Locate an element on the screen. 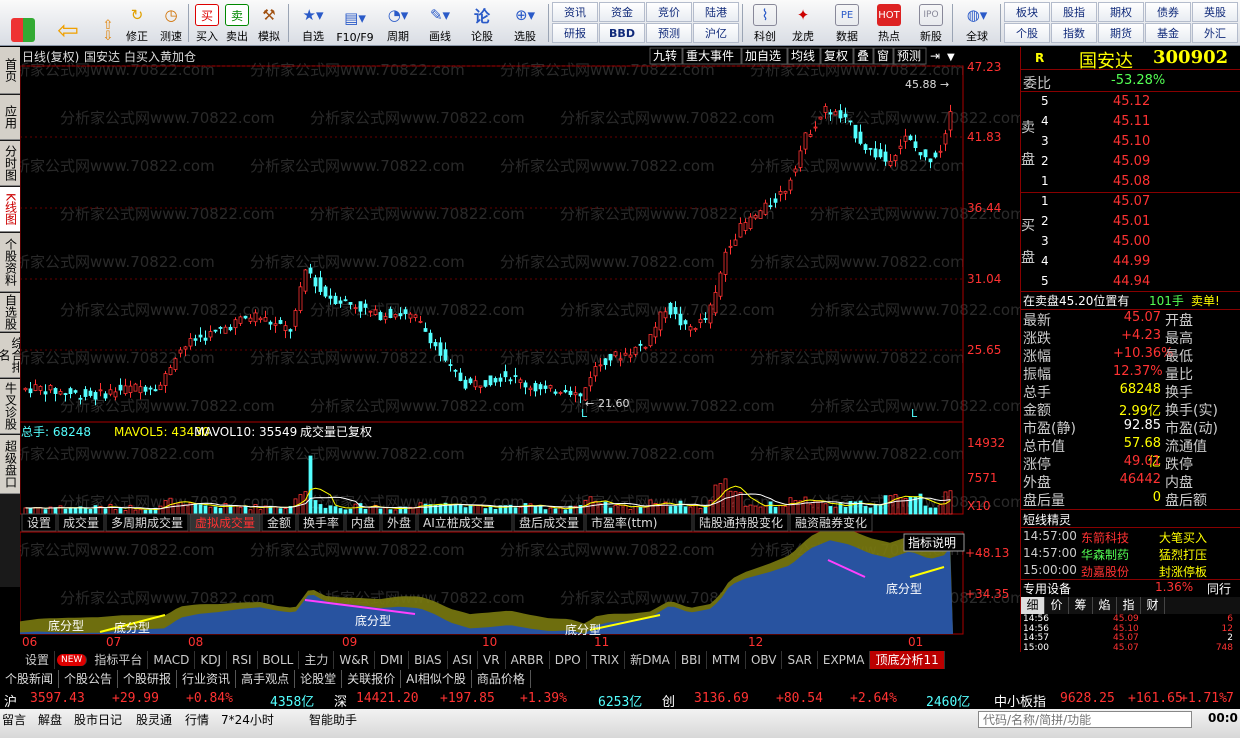 Image resolution: width=1240 pixels, height=738 pixels. news-tab-2: 个股研报 is located at coordinates (148, 679).